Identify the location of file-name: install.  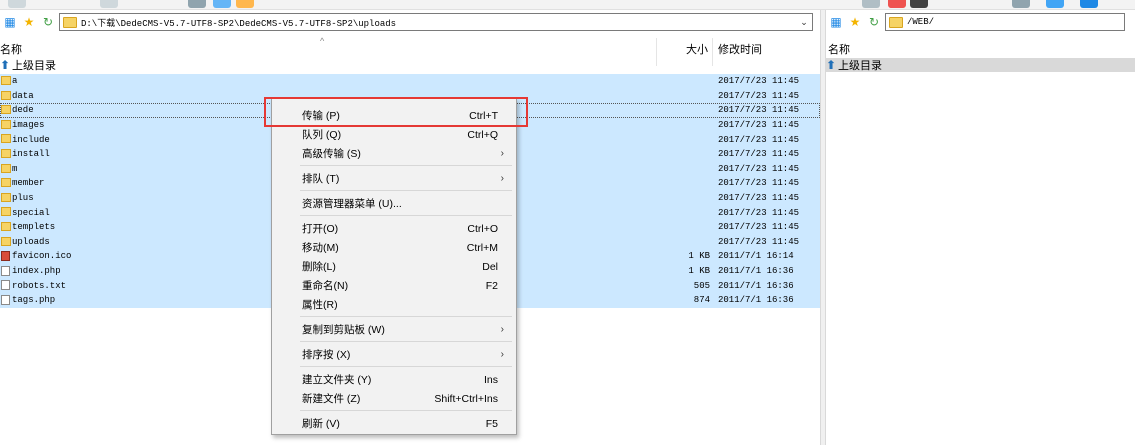
(31, 154).